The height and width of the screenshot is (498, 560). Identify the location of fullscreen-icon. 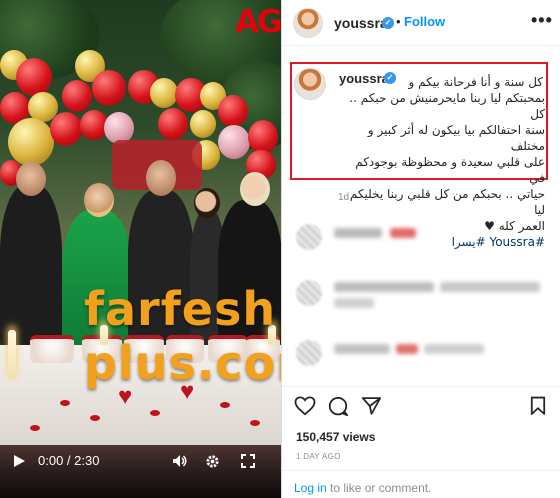
(248, 461).